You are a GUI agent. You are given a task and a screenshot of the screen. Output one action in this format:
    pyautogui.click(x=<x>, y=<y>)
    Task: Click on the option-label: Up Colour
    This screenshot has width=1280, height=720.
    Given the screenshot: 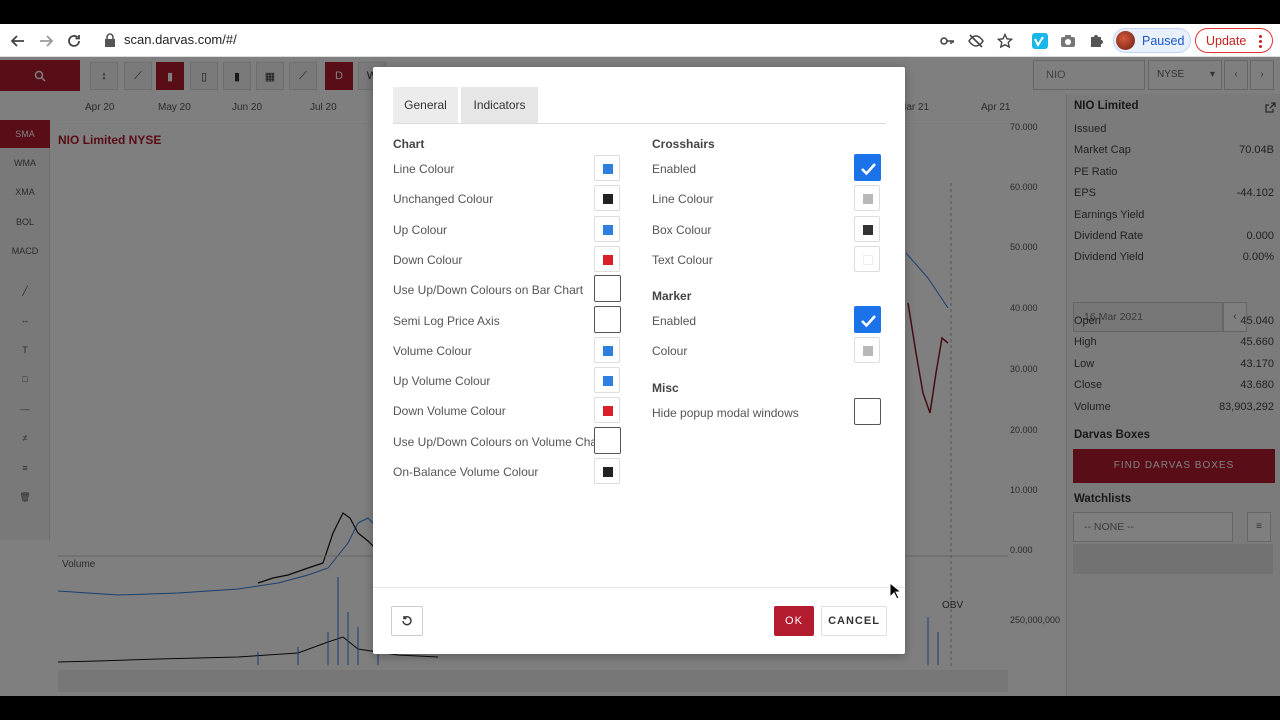 What is the action you would take?
    pyautogui.click(x=420, y=229)
    